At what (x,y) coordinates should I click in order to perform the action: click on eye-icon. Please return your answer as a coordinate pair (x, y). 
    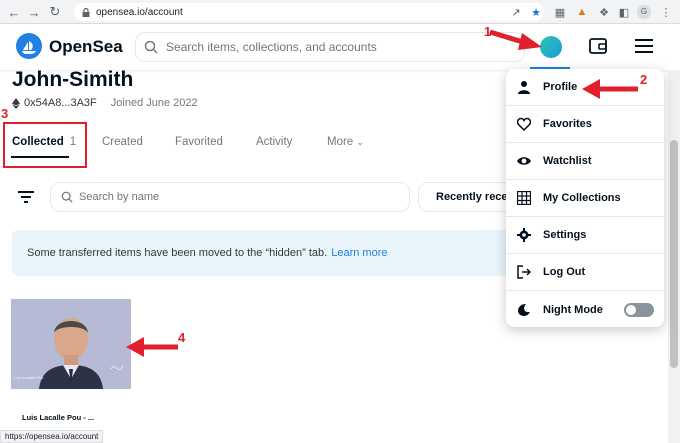
    Looking at the image, I should click on (524, 161).